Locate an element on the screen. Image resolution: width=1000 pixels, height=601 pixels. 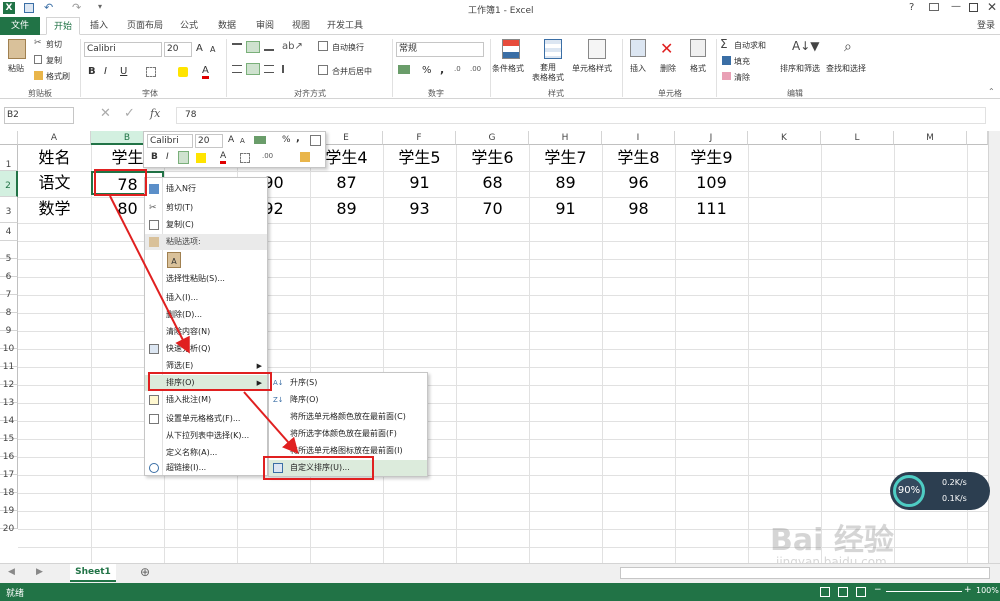
row-header: 6 is located at coordinates (9, 270).